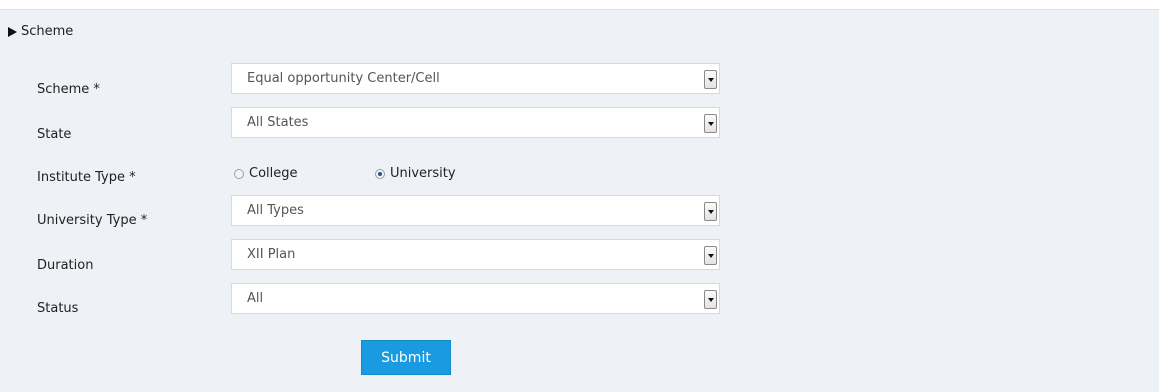 The height and width of the screenshot is (392, 1159). What do you see at coordinates (380, 173) in the screenshot?
I see `radio-selected-icon` at bounding box center [380, 173].